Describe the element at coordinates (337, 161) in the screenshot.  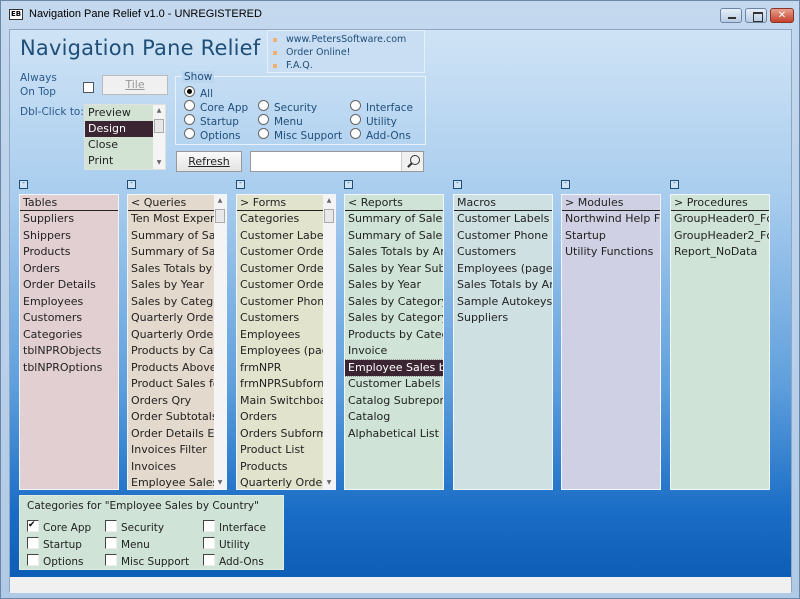
I see `search-input` at that location.